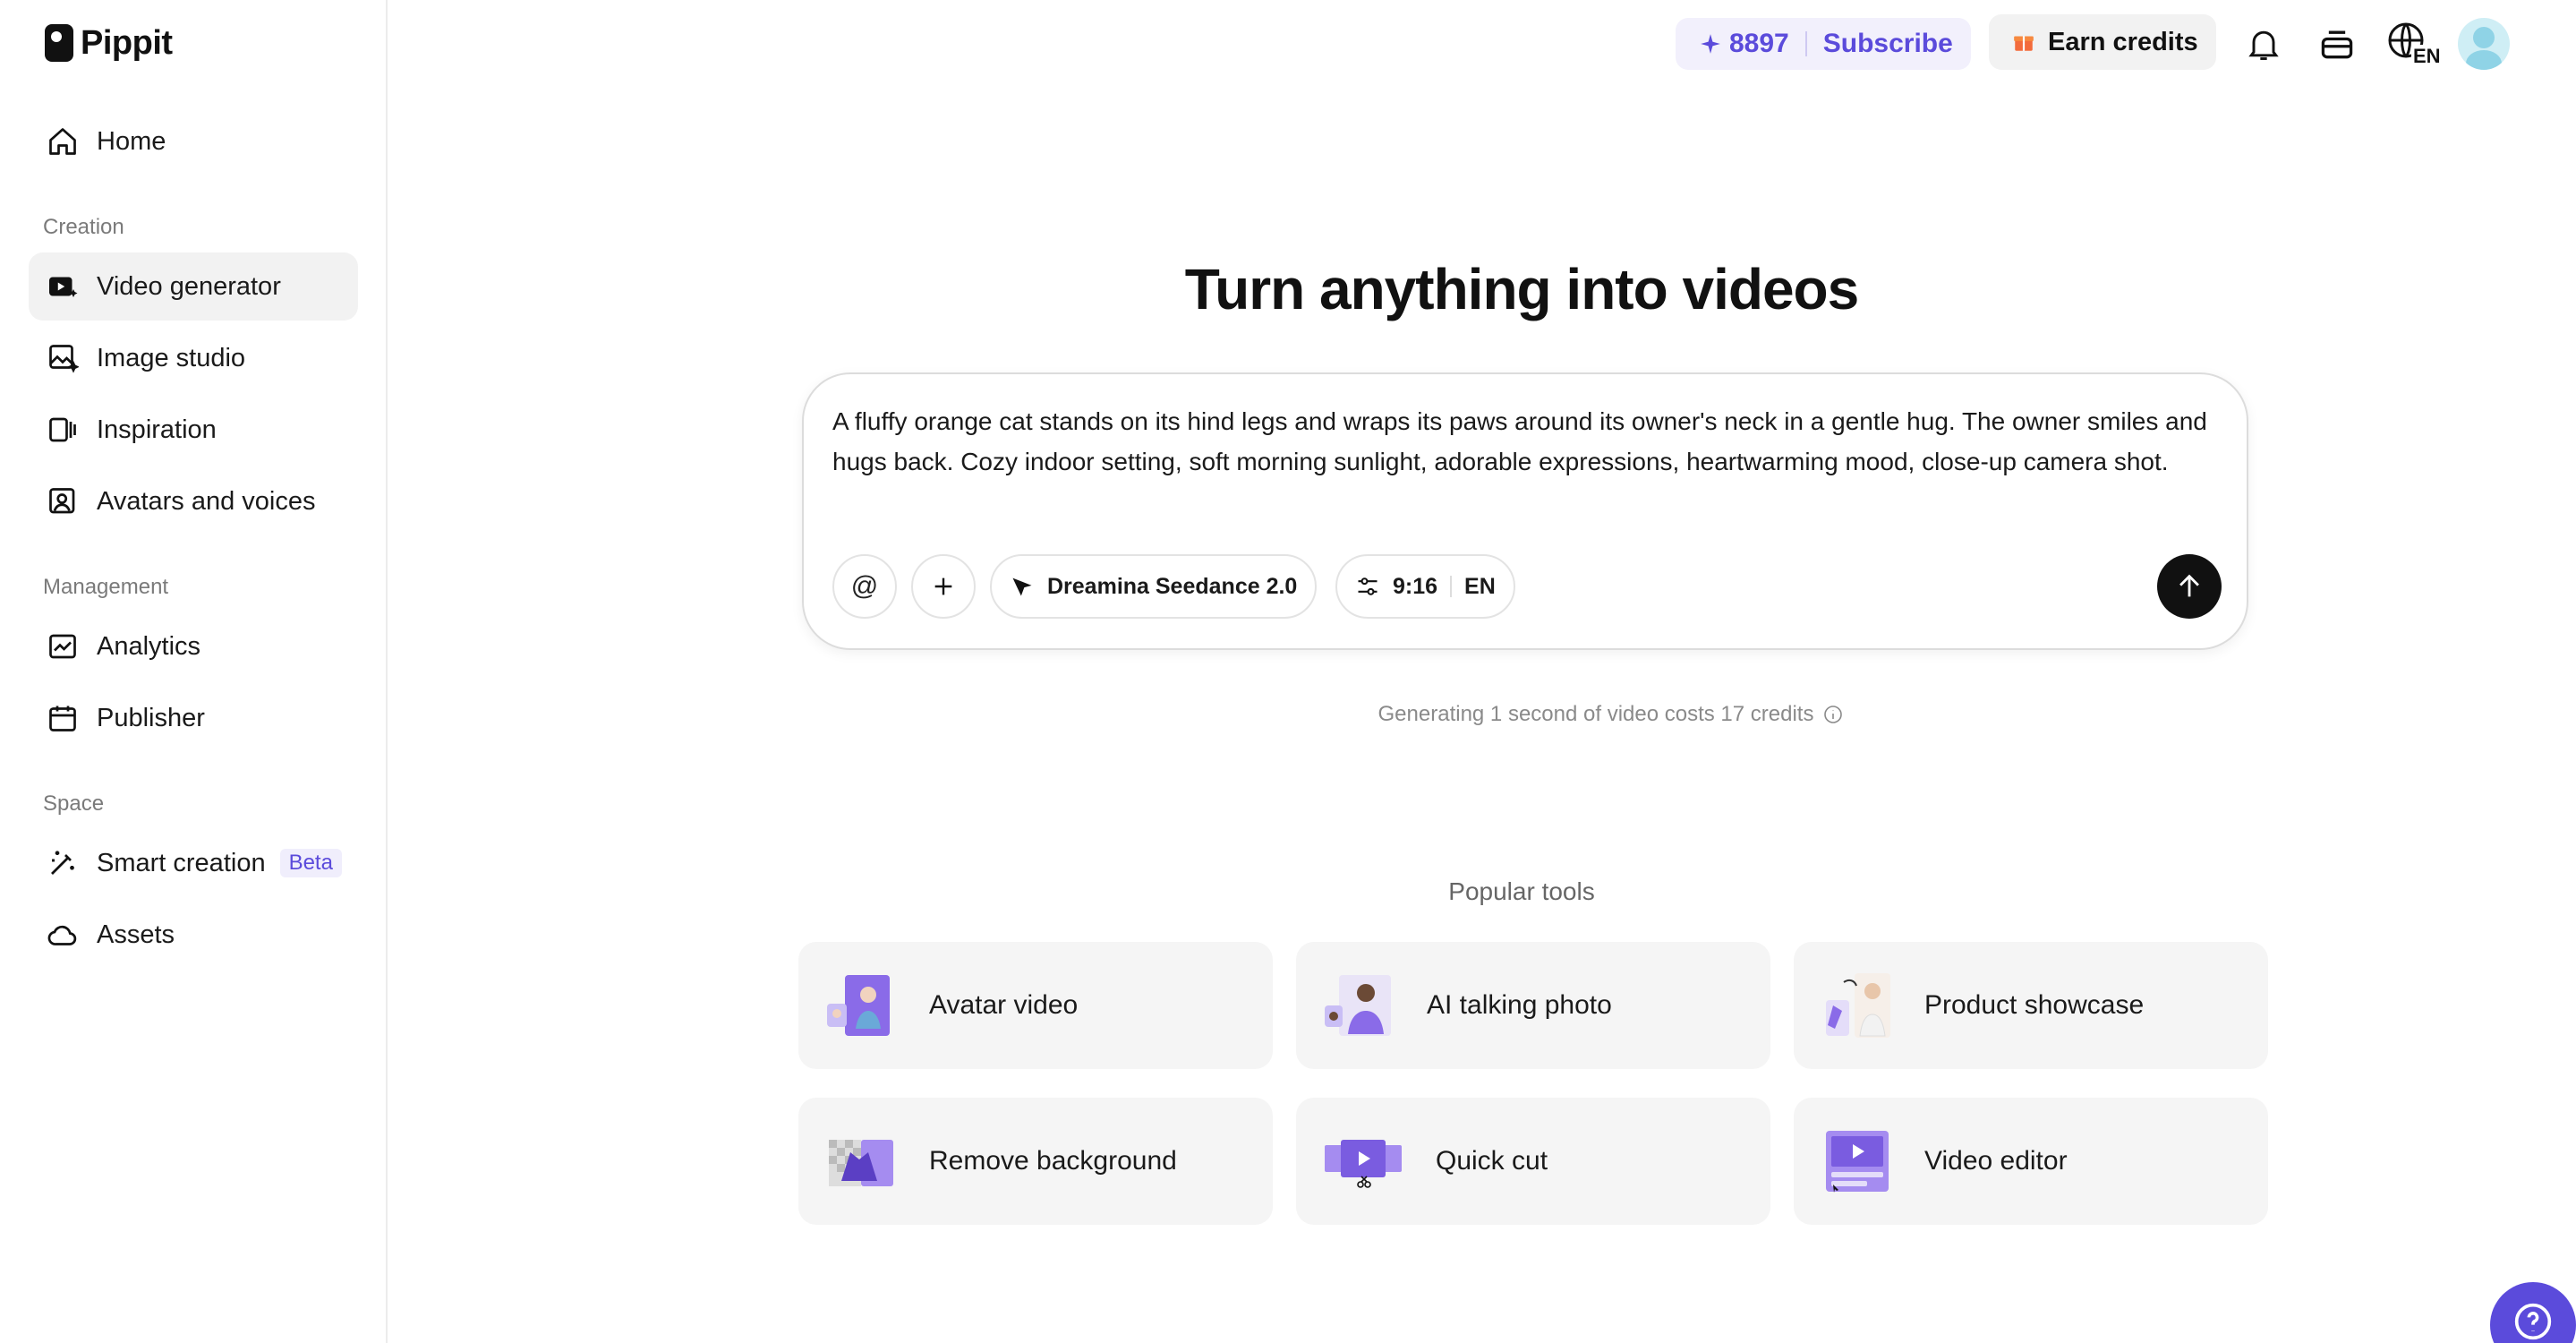 The width and height of the screenshot is (2576, 1343). I want to click on tool-label: Remove background, so click(1053, 1161).